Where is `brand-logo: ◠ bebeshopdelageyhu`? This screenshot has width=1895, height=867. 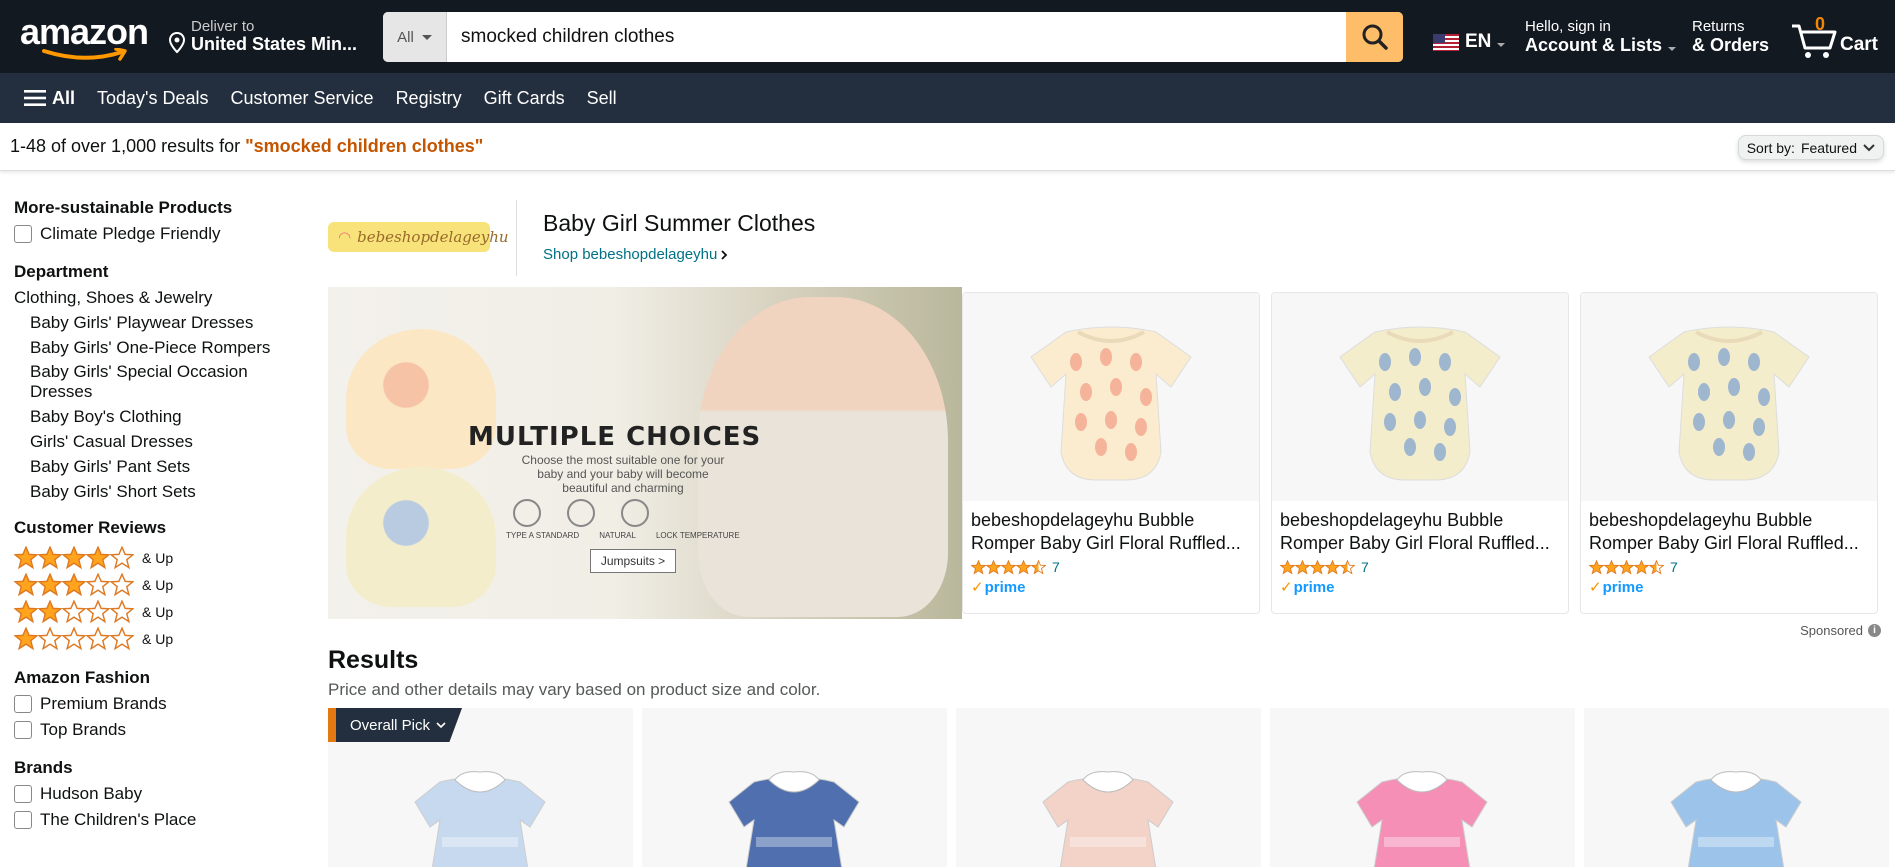 brand-logo: ◠ bebeshopdelageyhu is located at coordinates (418, 237).